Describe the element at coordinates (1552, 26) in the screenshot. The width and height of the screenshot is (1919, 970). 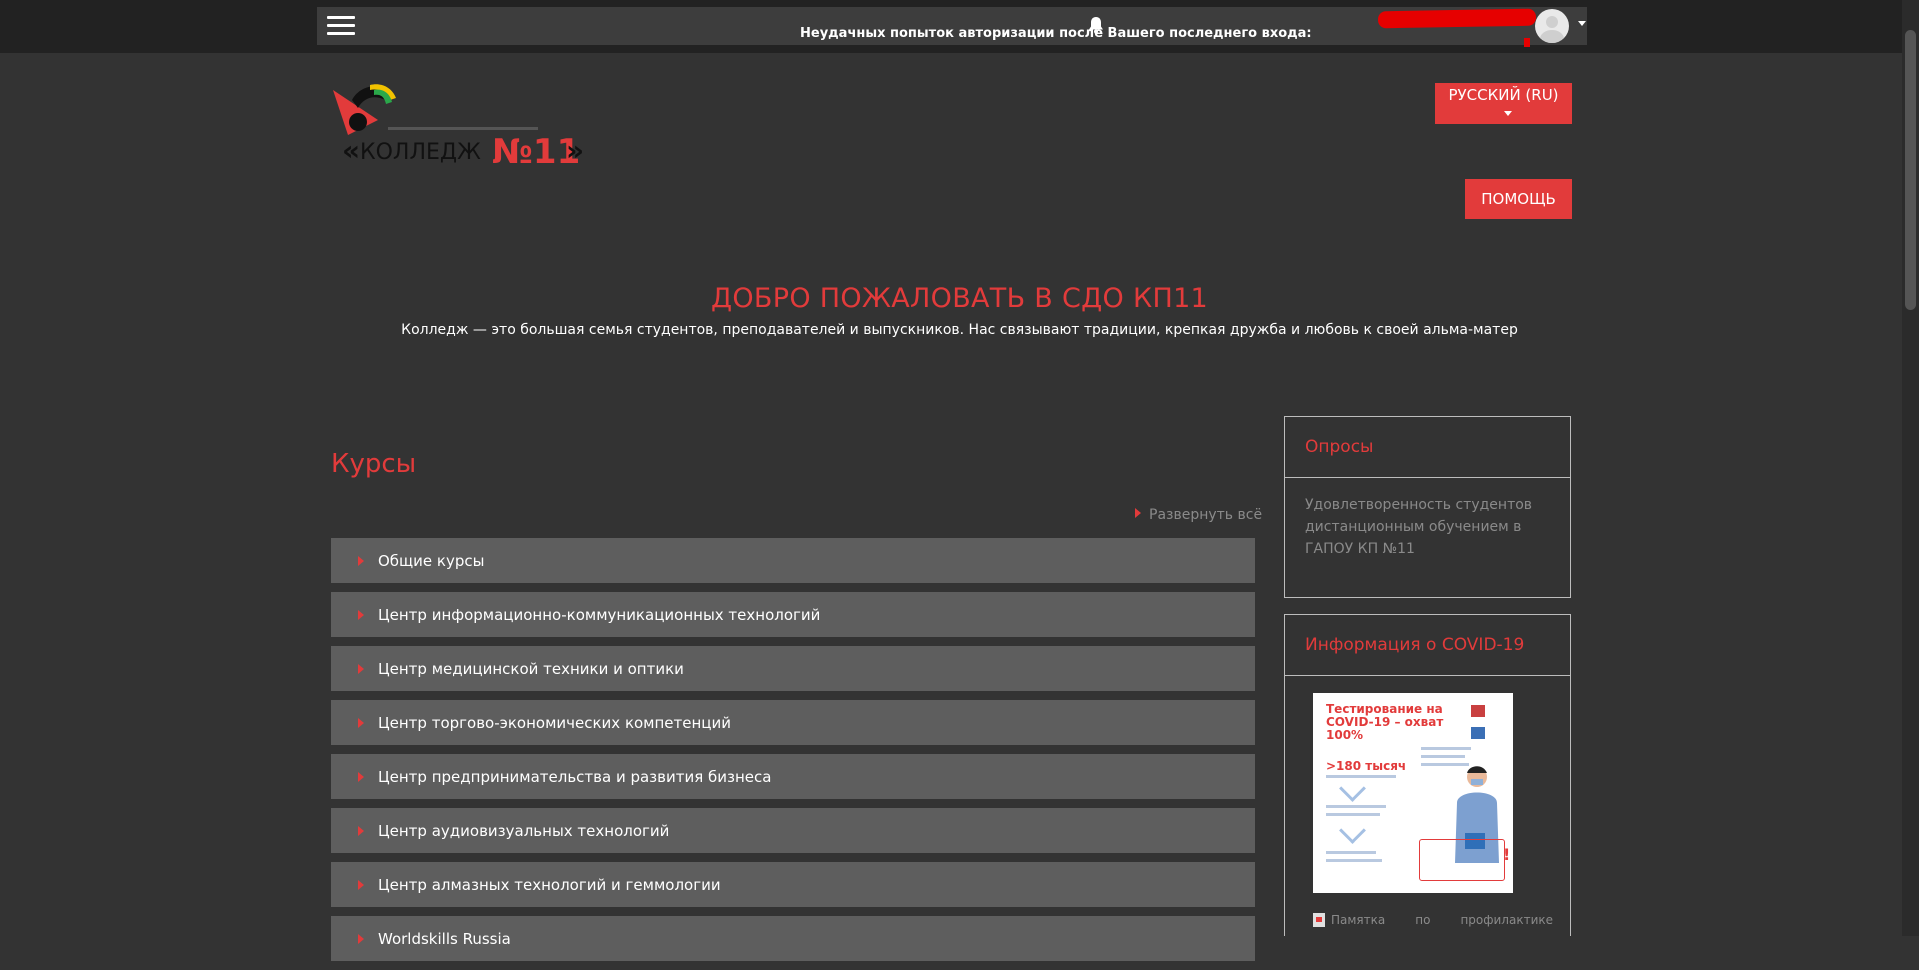
I see `user-avatar` at that location.